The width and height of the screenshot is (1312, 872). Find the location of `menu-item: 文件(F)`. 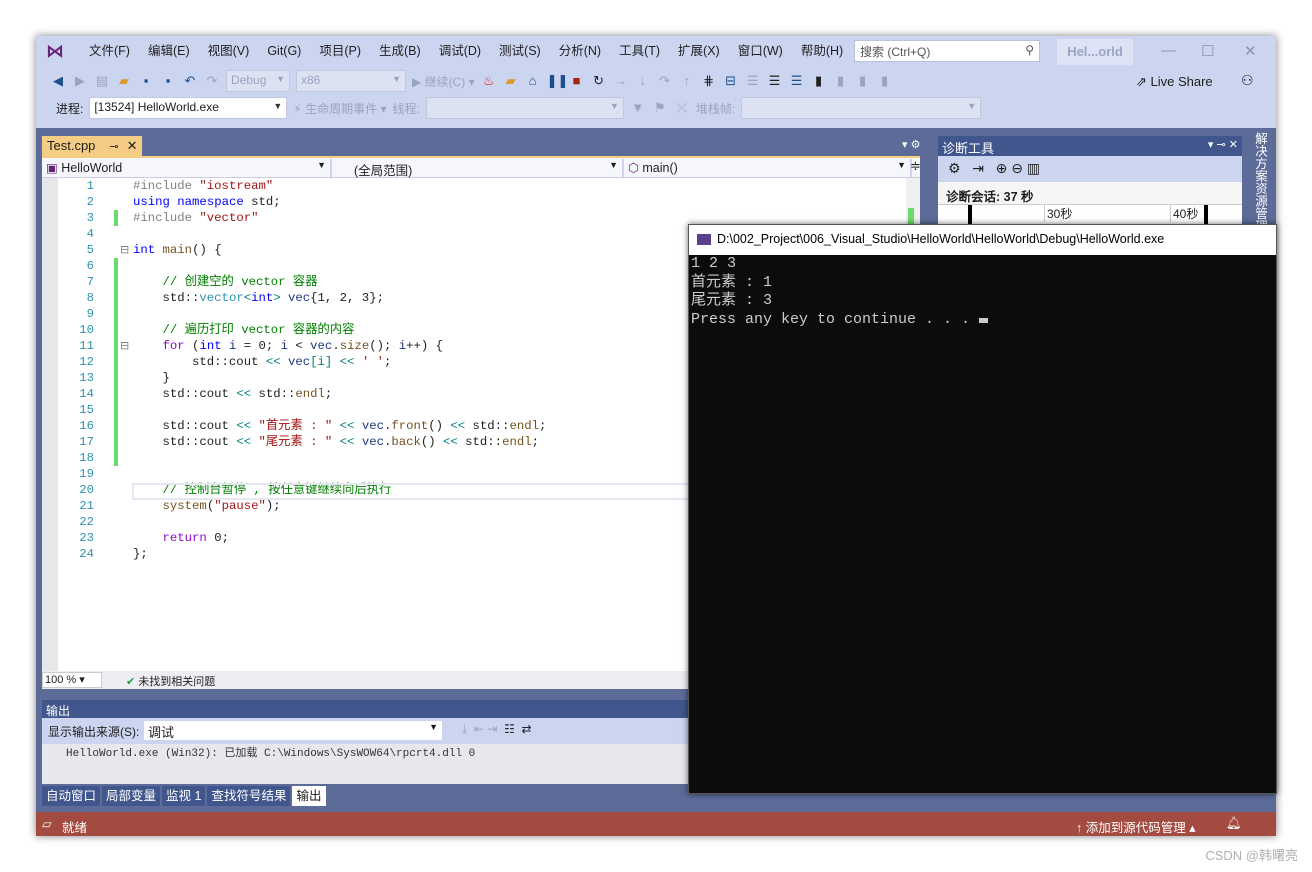

menu-item: 文件(F) is located at coordinates (109, 51).